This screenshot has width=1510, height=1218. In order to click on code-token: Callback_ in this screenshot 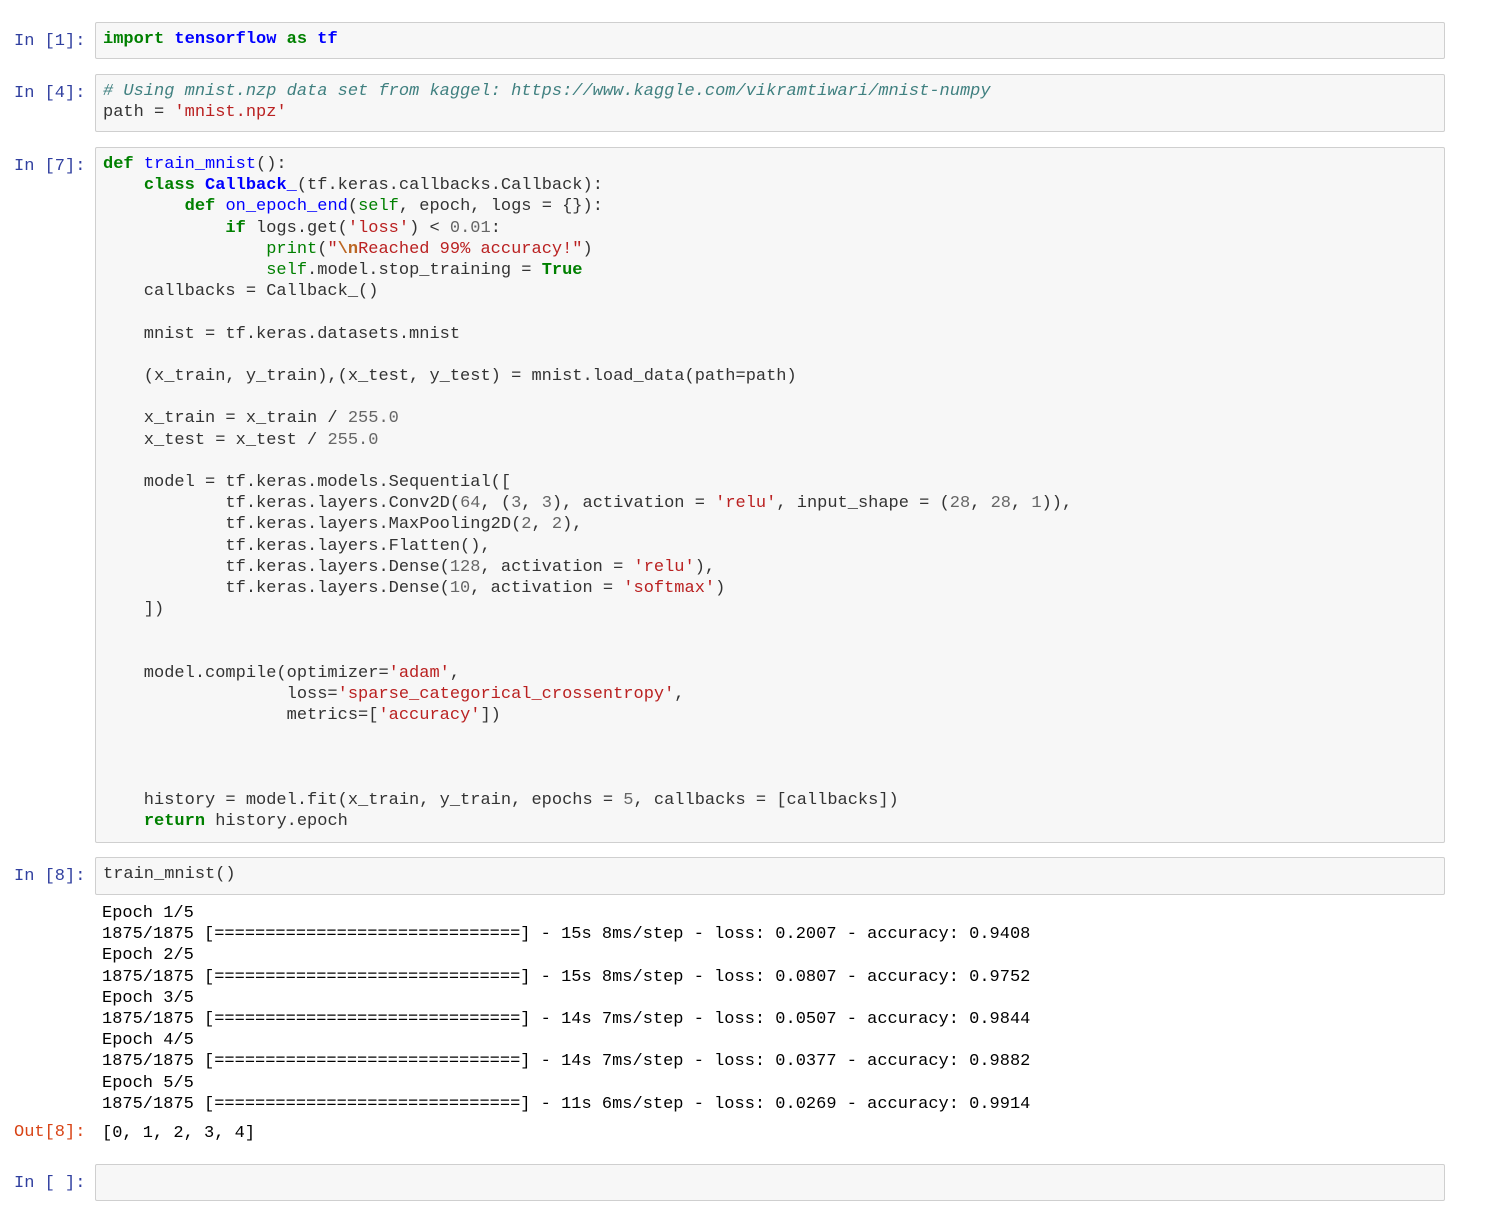, I will do `click(251, 186)`.